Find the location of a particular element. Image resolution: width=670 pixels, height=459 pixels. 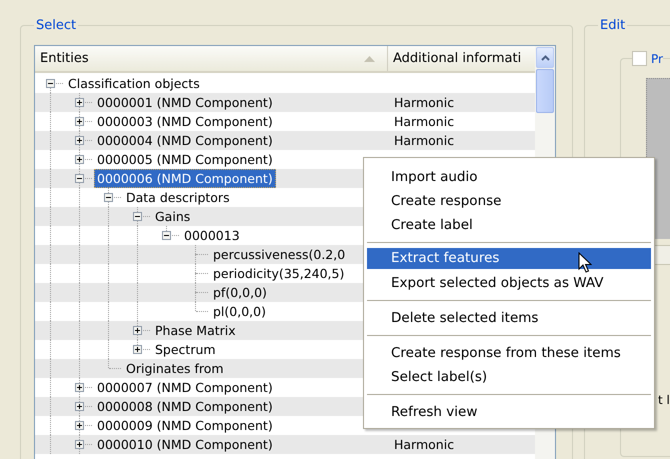

chevron-up-icon is located at coordinates (545, 57).